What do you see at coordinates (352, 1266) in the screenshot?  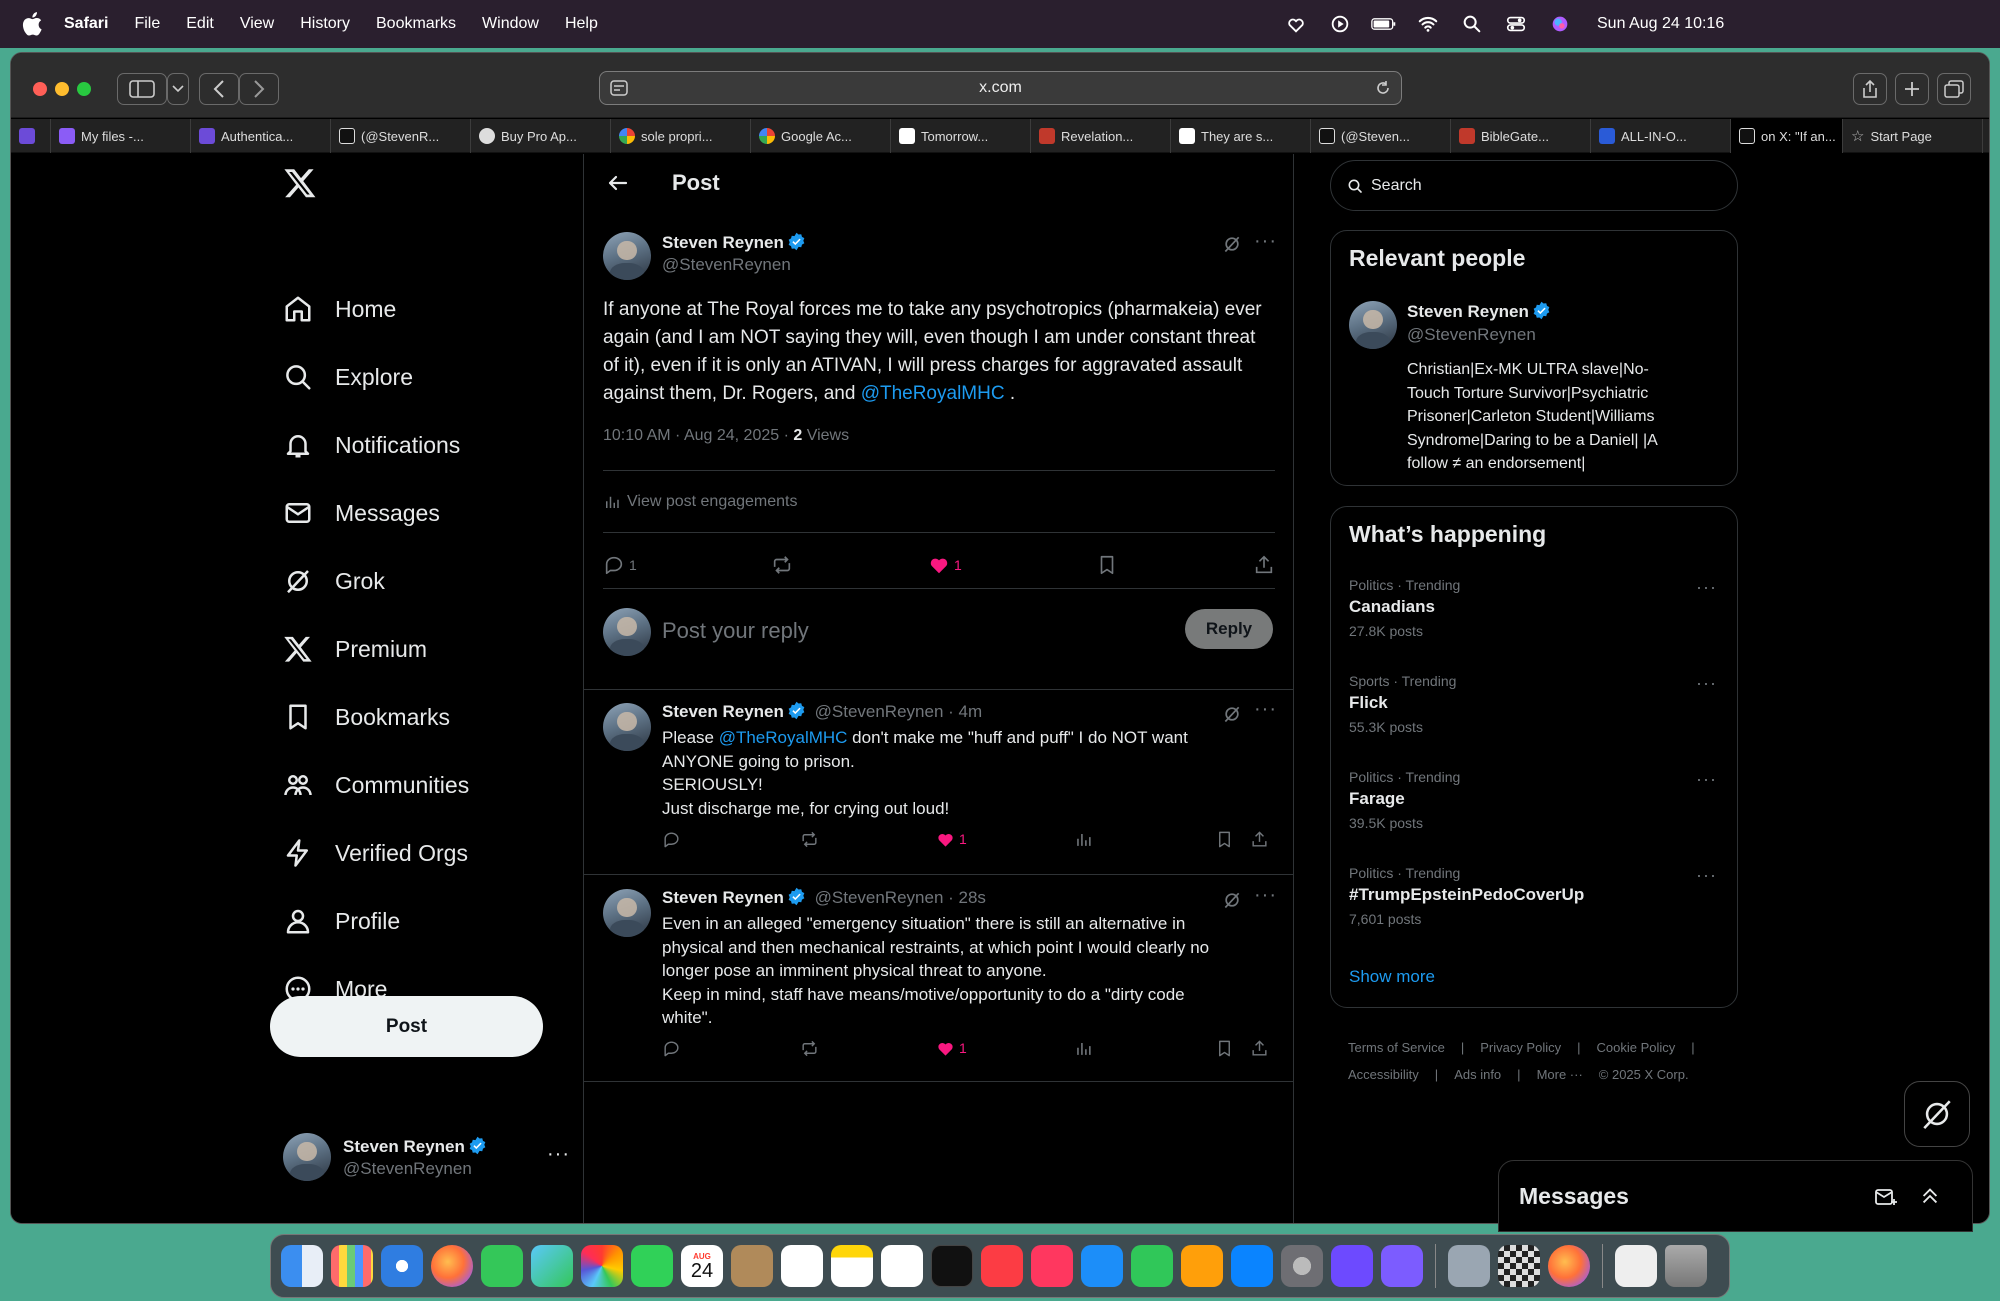 I see `launchpad-app-icon` at bounding box center [352, 1266].